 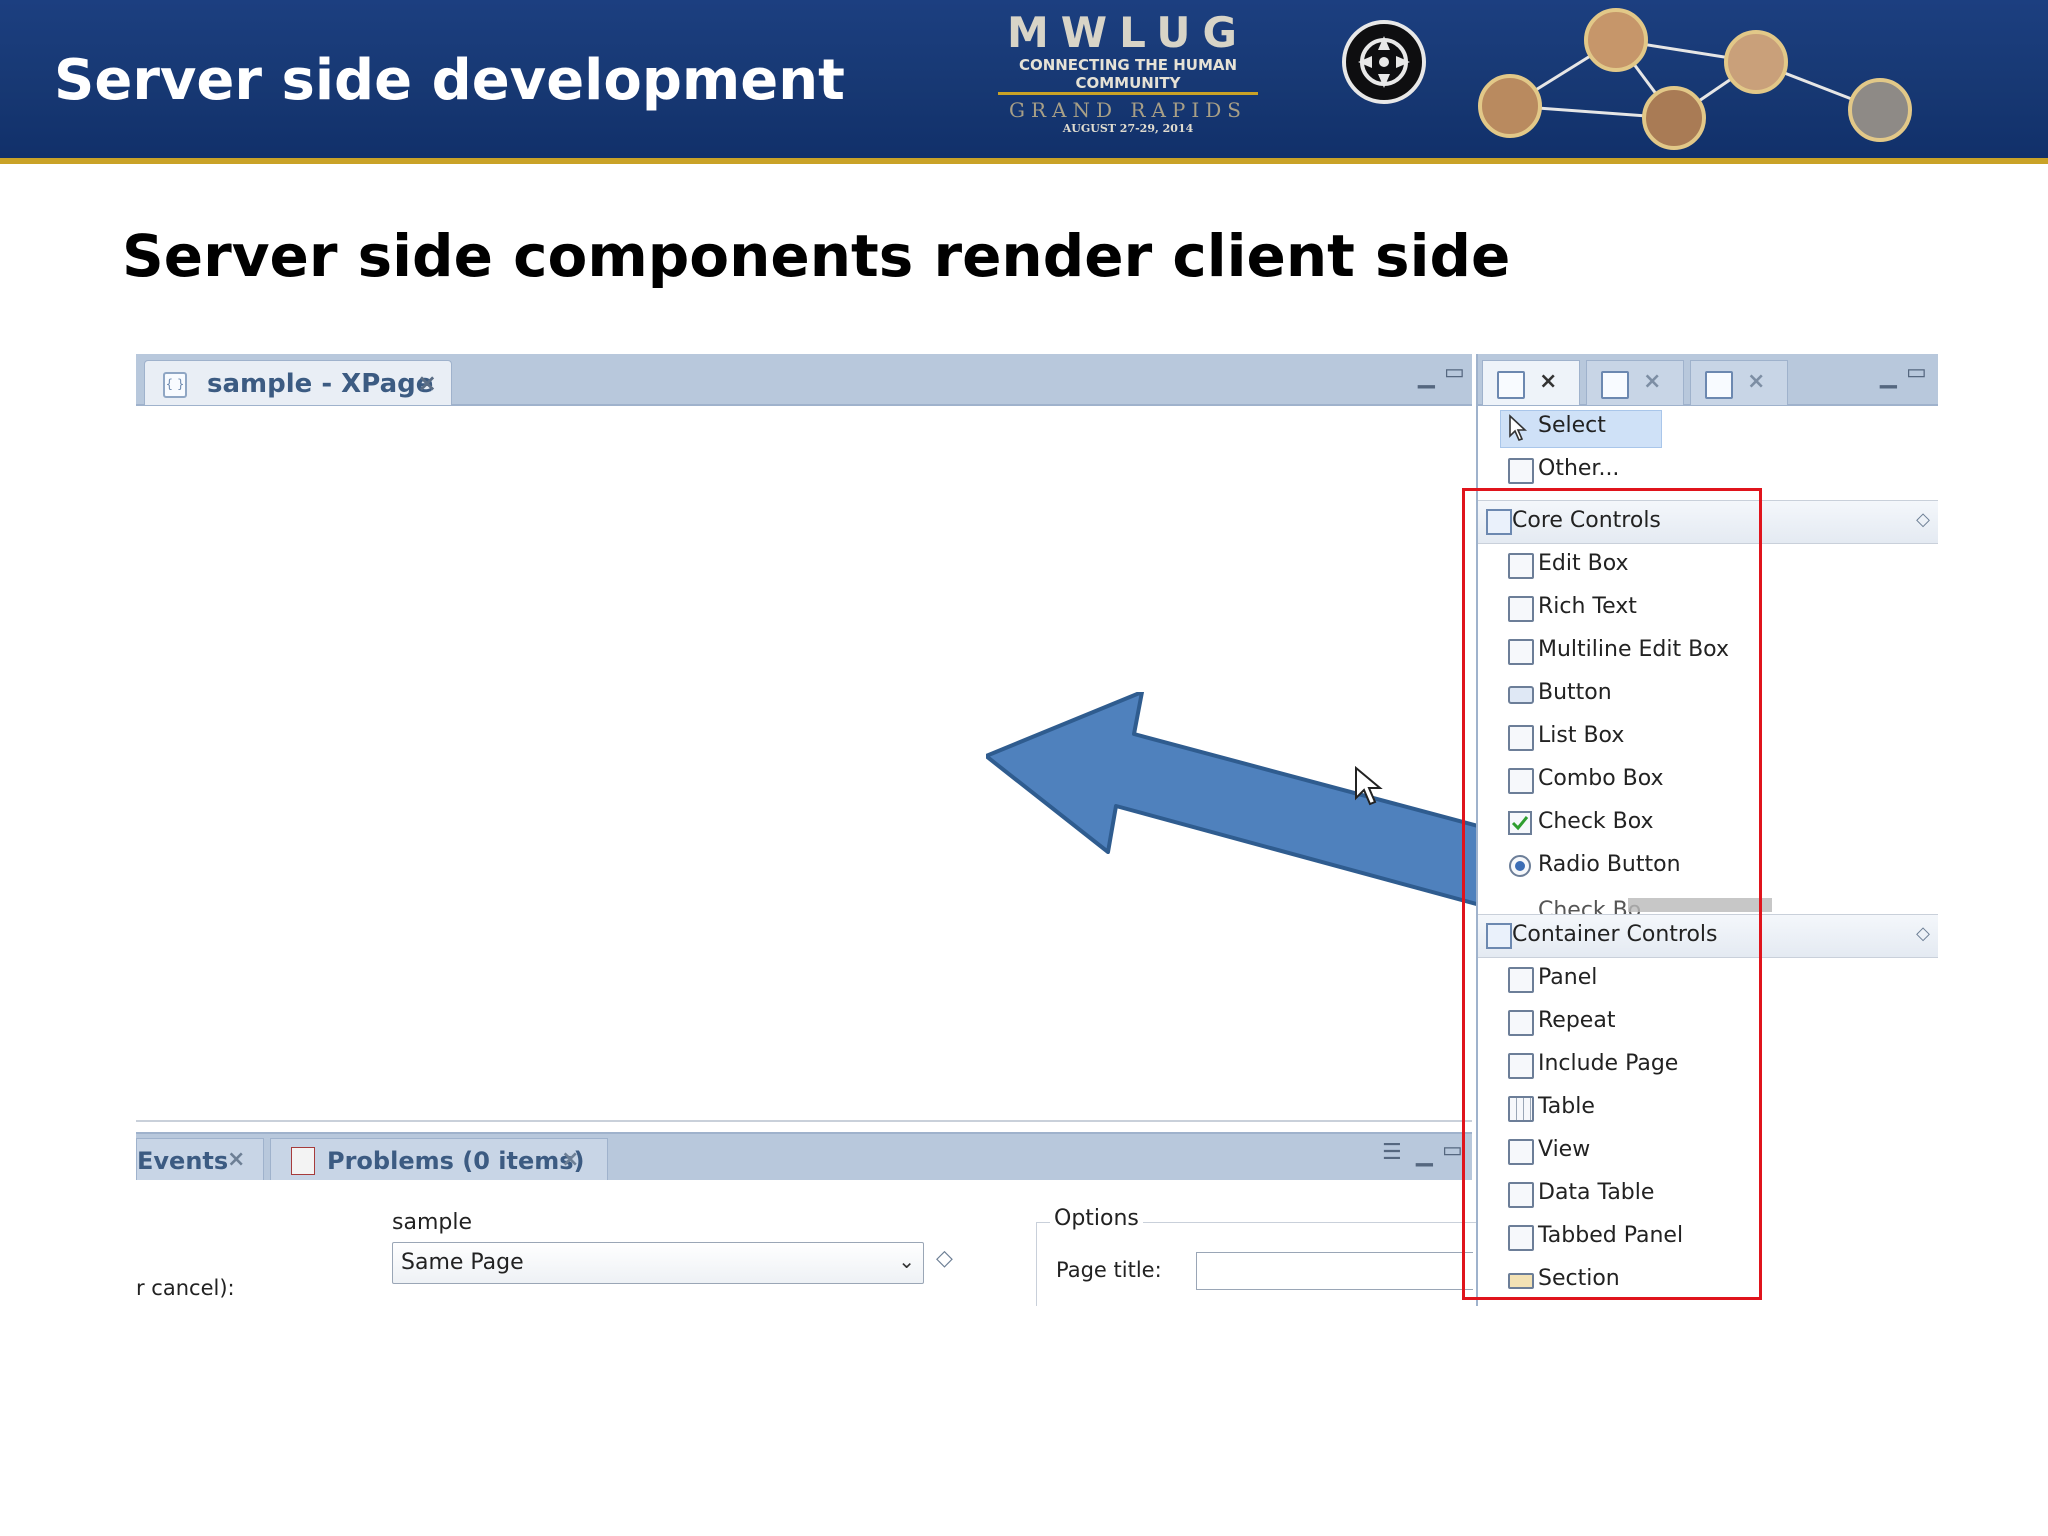 I want to click on bottom-tab-bar: Events × Problems (0 items) × ☰ ▁ ▭, so click(x=804, y=1157).